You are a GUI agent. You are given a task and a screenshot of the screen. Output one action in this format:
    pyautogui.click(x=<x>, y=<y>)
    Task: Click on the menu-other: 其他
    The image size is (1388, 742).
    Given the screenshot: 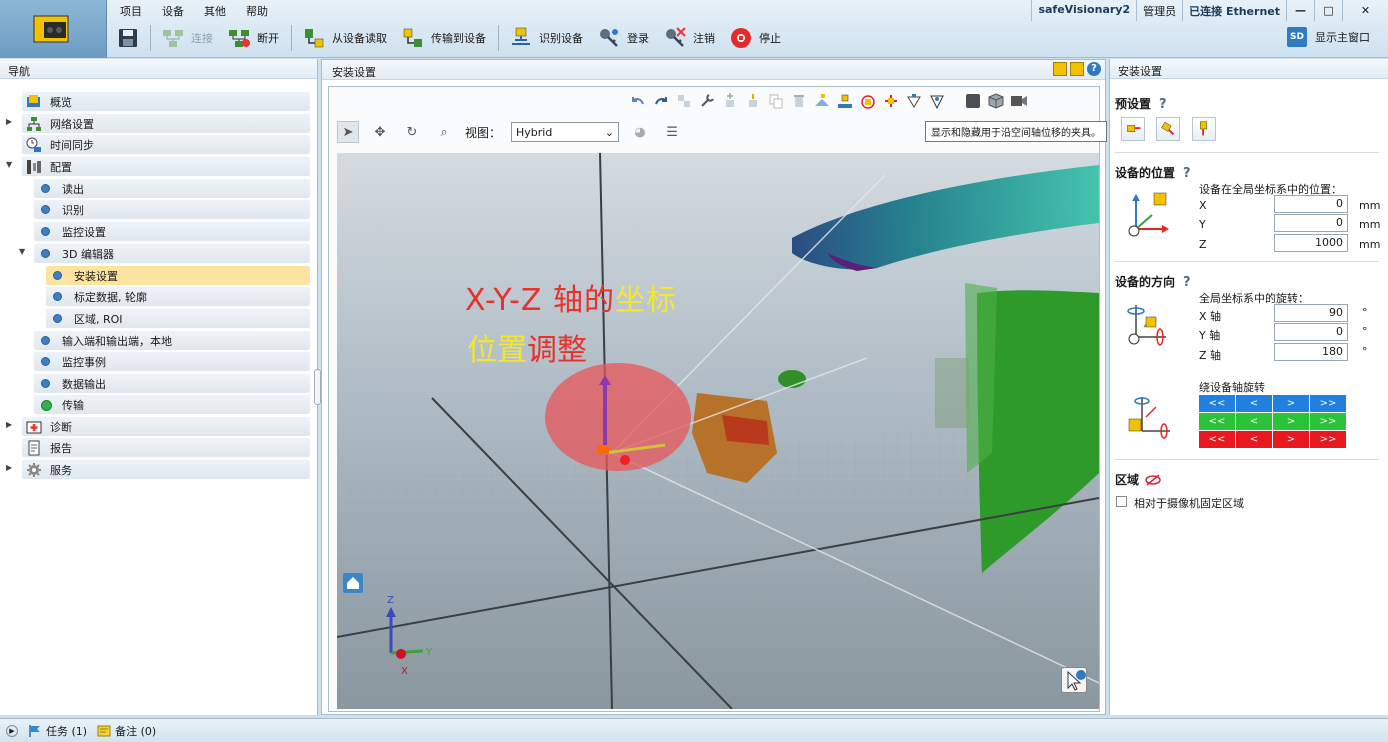 What is the action you would take?
    pyautogui.click(x=215, y=9)
    